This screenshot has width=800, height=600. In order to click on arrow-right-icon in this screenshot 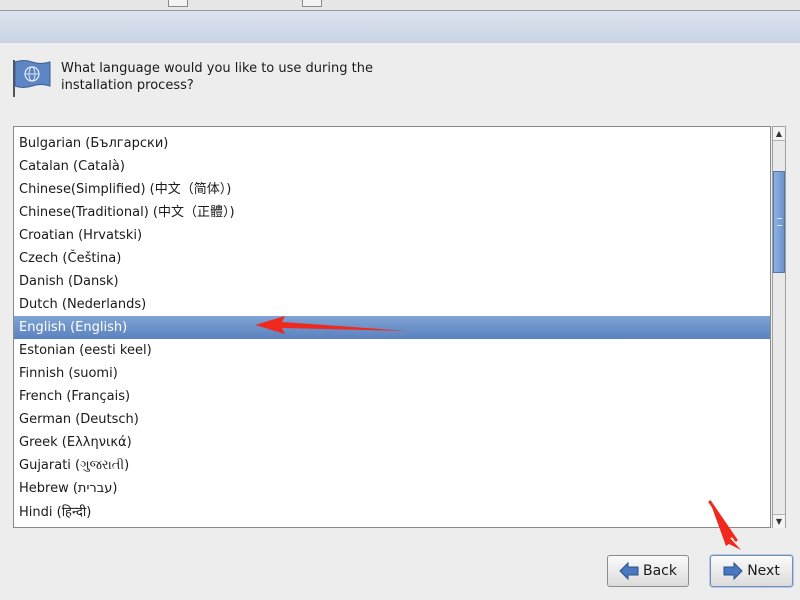, I will do `click(733, 571)`.